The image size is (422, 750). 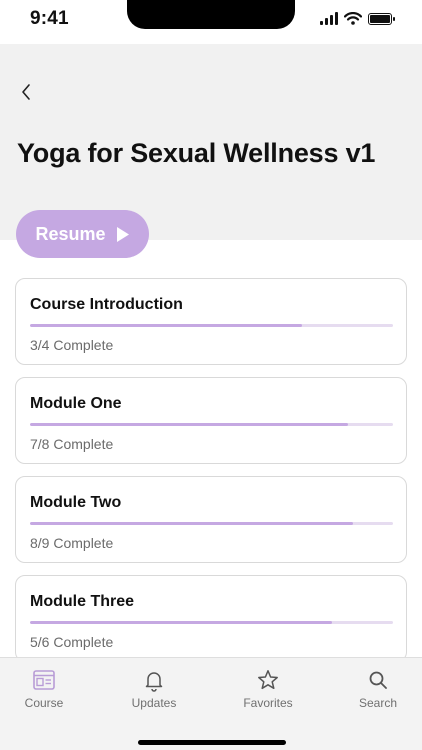 What do you see at coordinates (381, 18) in the screenshot?
I see `battery-icon` at bounding box center [381, 18].